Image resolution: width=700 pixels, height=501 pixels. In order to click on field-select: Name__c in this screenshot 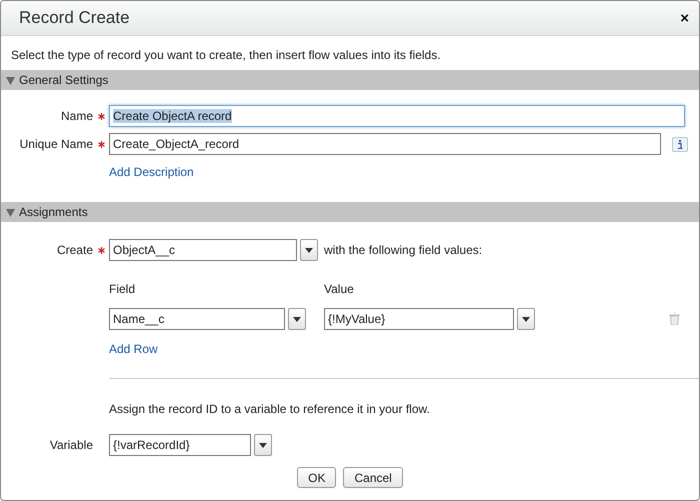, I will do `click(197, 319)`.